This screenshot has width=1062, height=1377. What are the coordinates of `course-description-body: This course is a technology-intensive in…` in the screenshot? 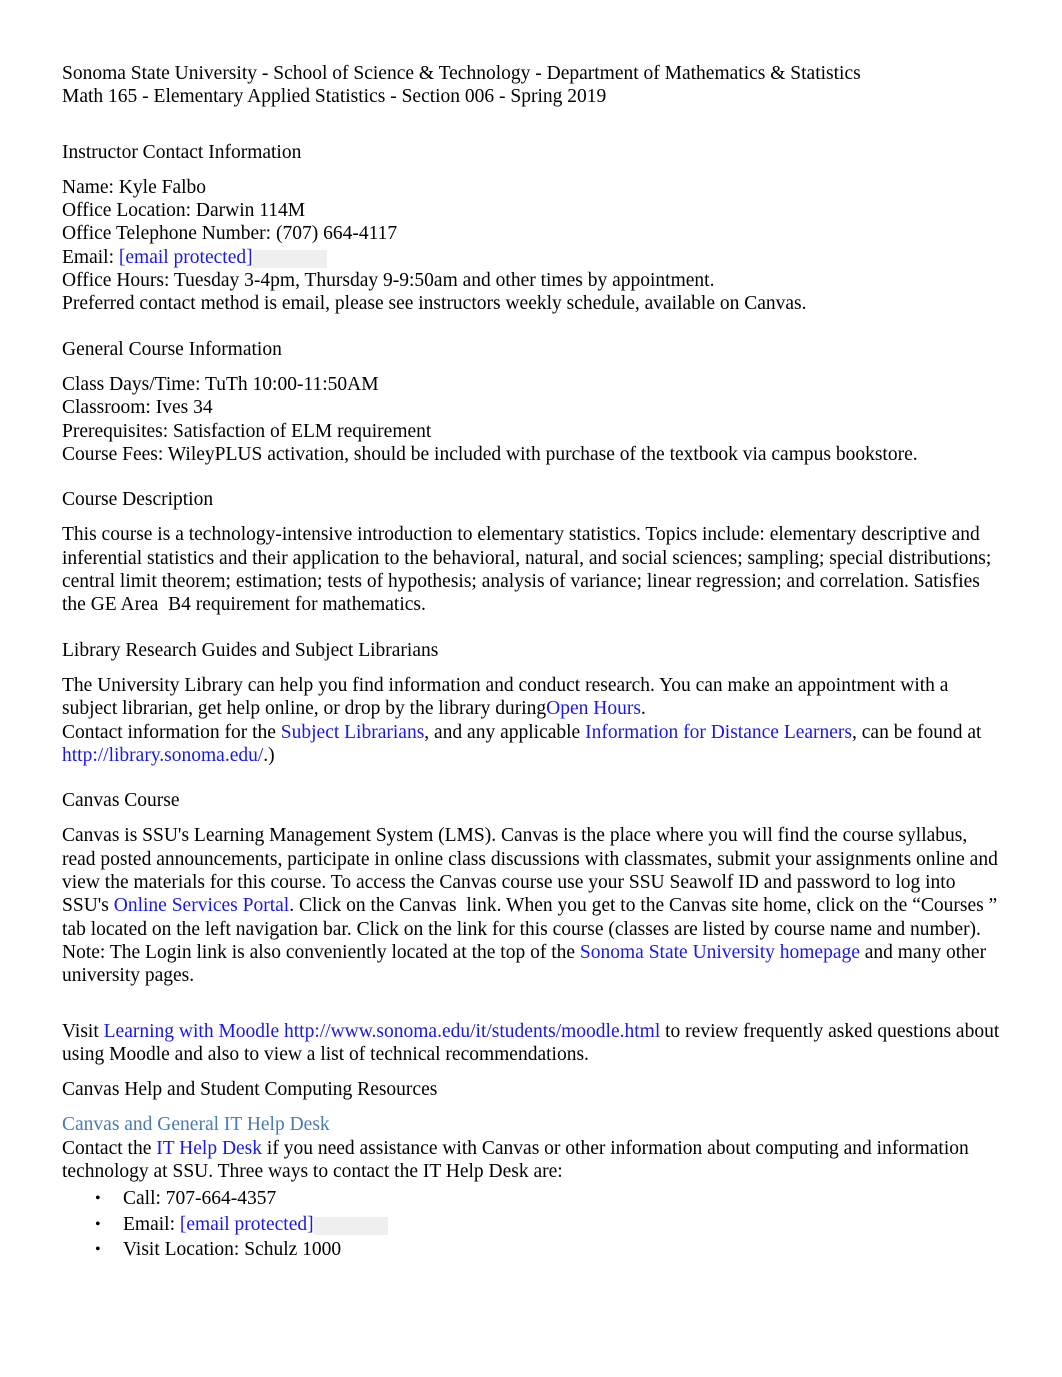 It's located at (529, 570).